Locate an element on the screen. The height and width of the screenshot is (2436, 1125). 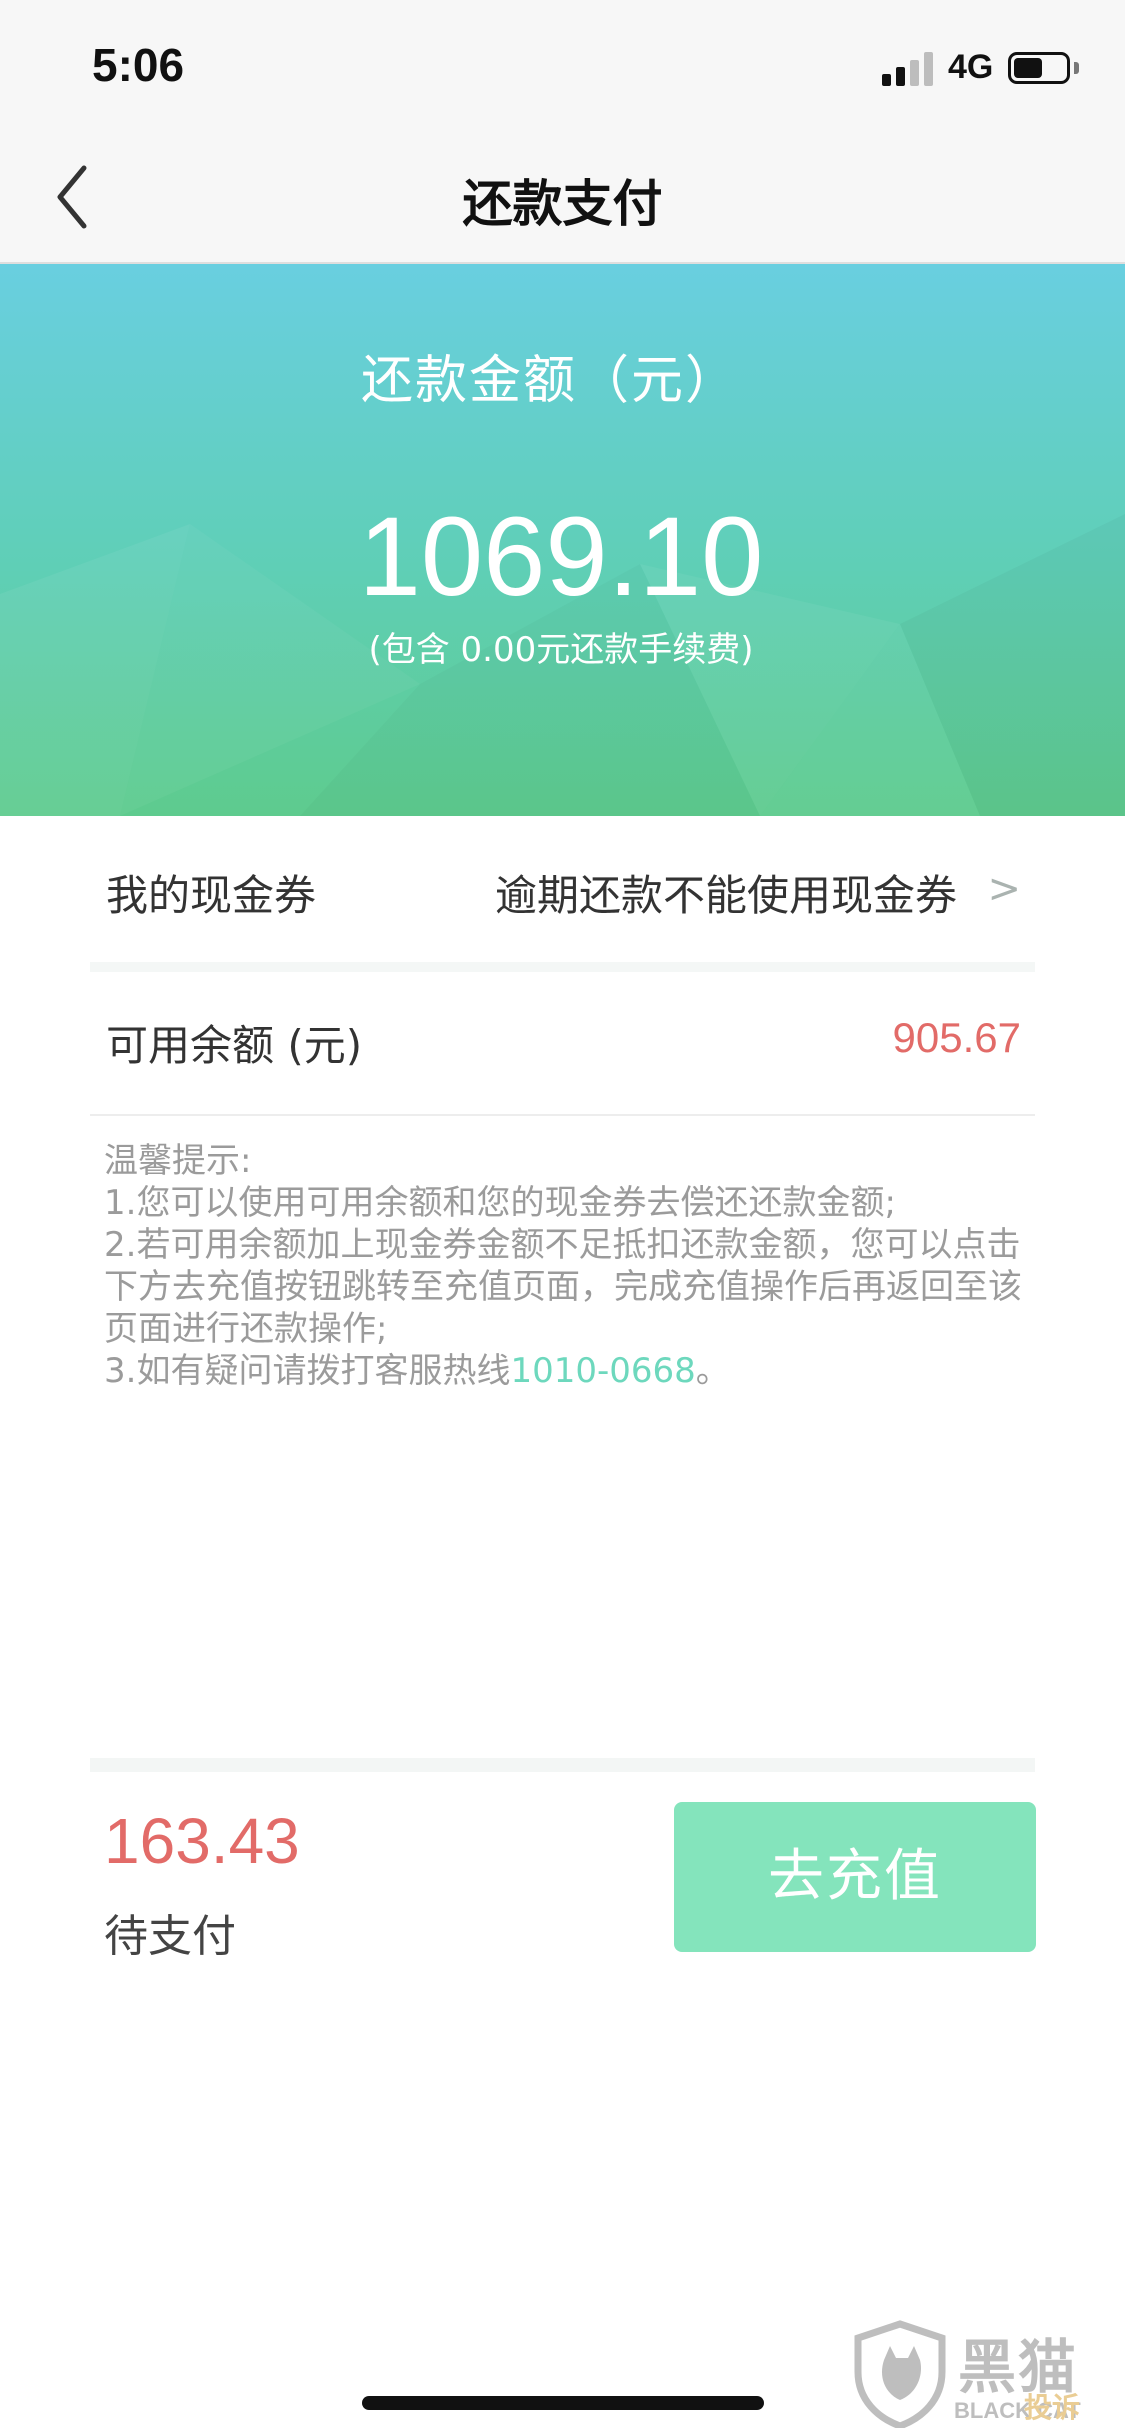
network-label: 4G is located at coordinates (971, 67).